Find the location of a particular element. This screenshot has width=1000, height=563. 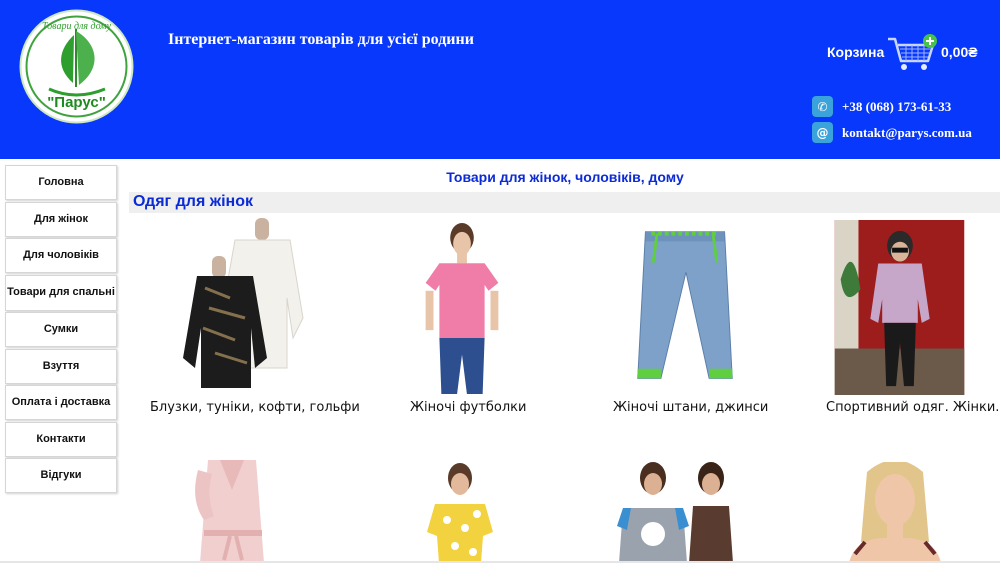

product-image-trousers is located at coordinates (685, 306).